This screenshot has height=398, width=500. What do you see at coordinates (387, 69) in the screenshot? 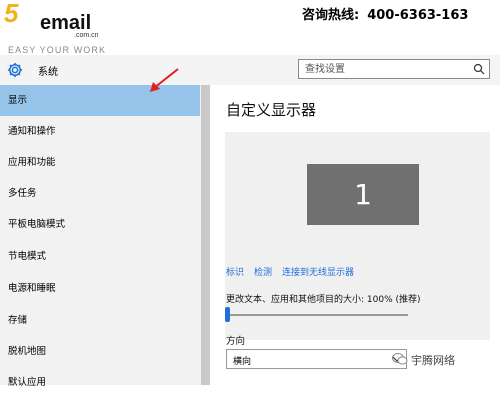
I see `search-input` at bounding box center [387, 69].